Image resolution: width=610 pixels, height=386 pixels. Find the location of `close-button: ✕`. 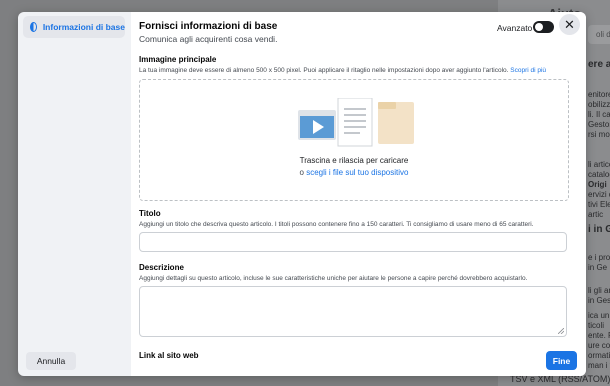

close-button: ✕ is located at coordinates (569, 24).